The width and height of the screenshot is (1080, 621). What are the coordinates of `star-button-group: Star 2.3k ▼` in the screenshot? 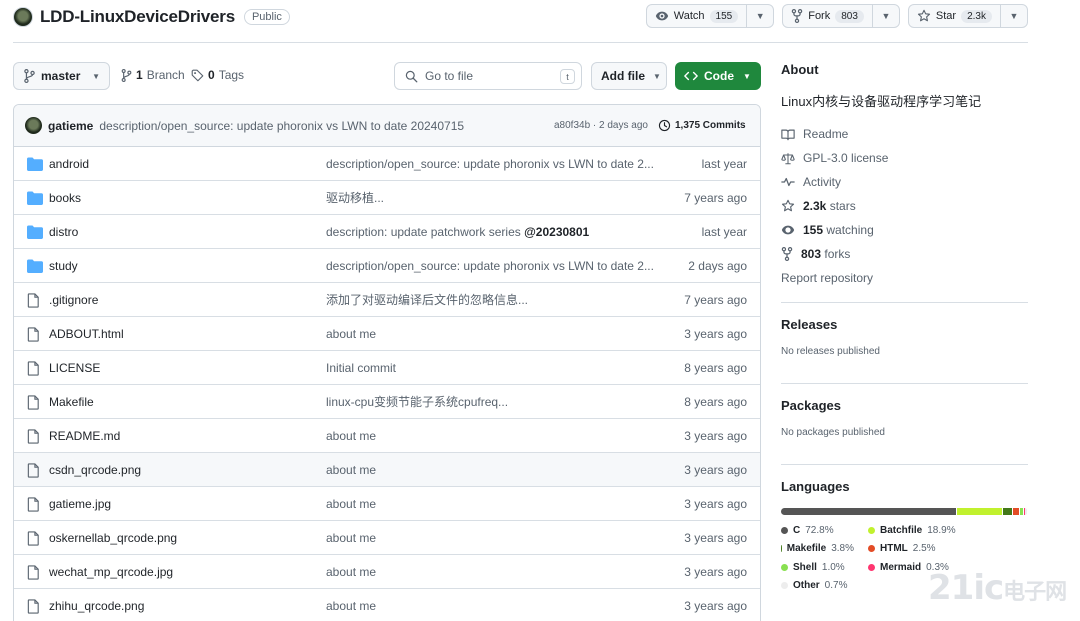 It's located at (967, 16).